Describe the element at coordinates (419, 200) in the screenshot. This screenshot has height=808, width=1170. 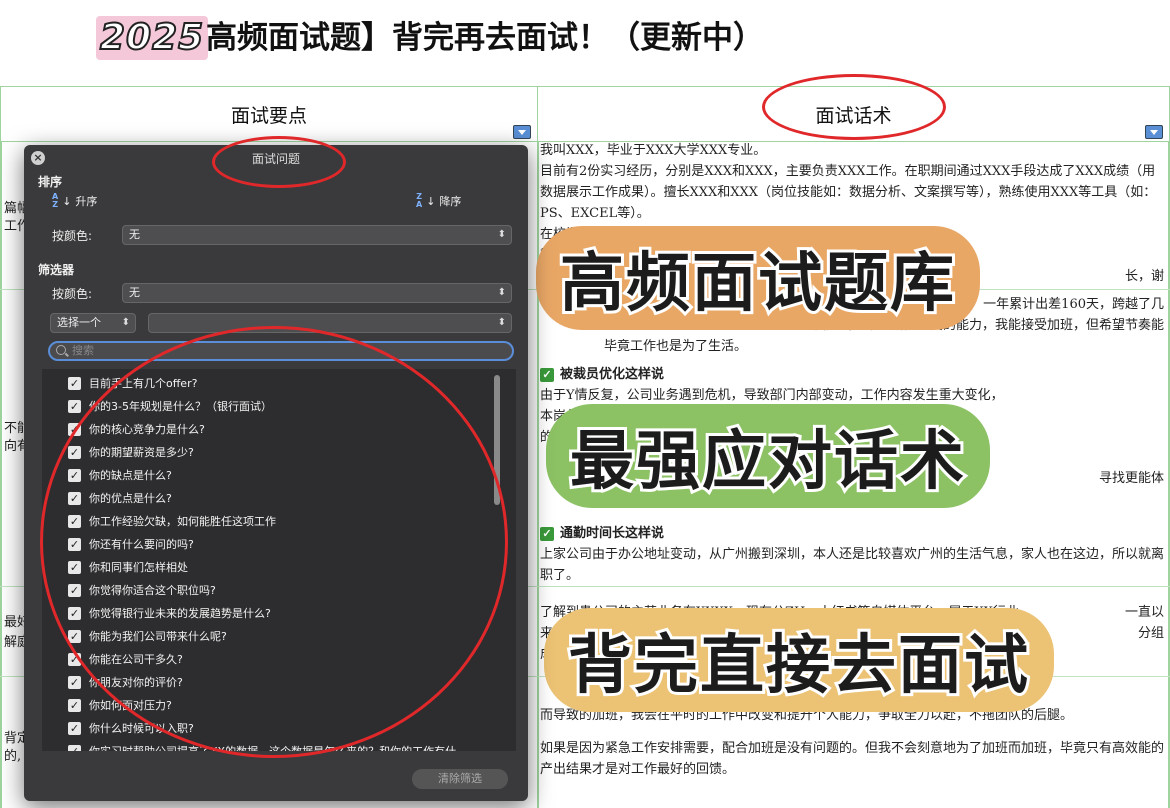
I see `sort-za-icon: ZA` at that location.